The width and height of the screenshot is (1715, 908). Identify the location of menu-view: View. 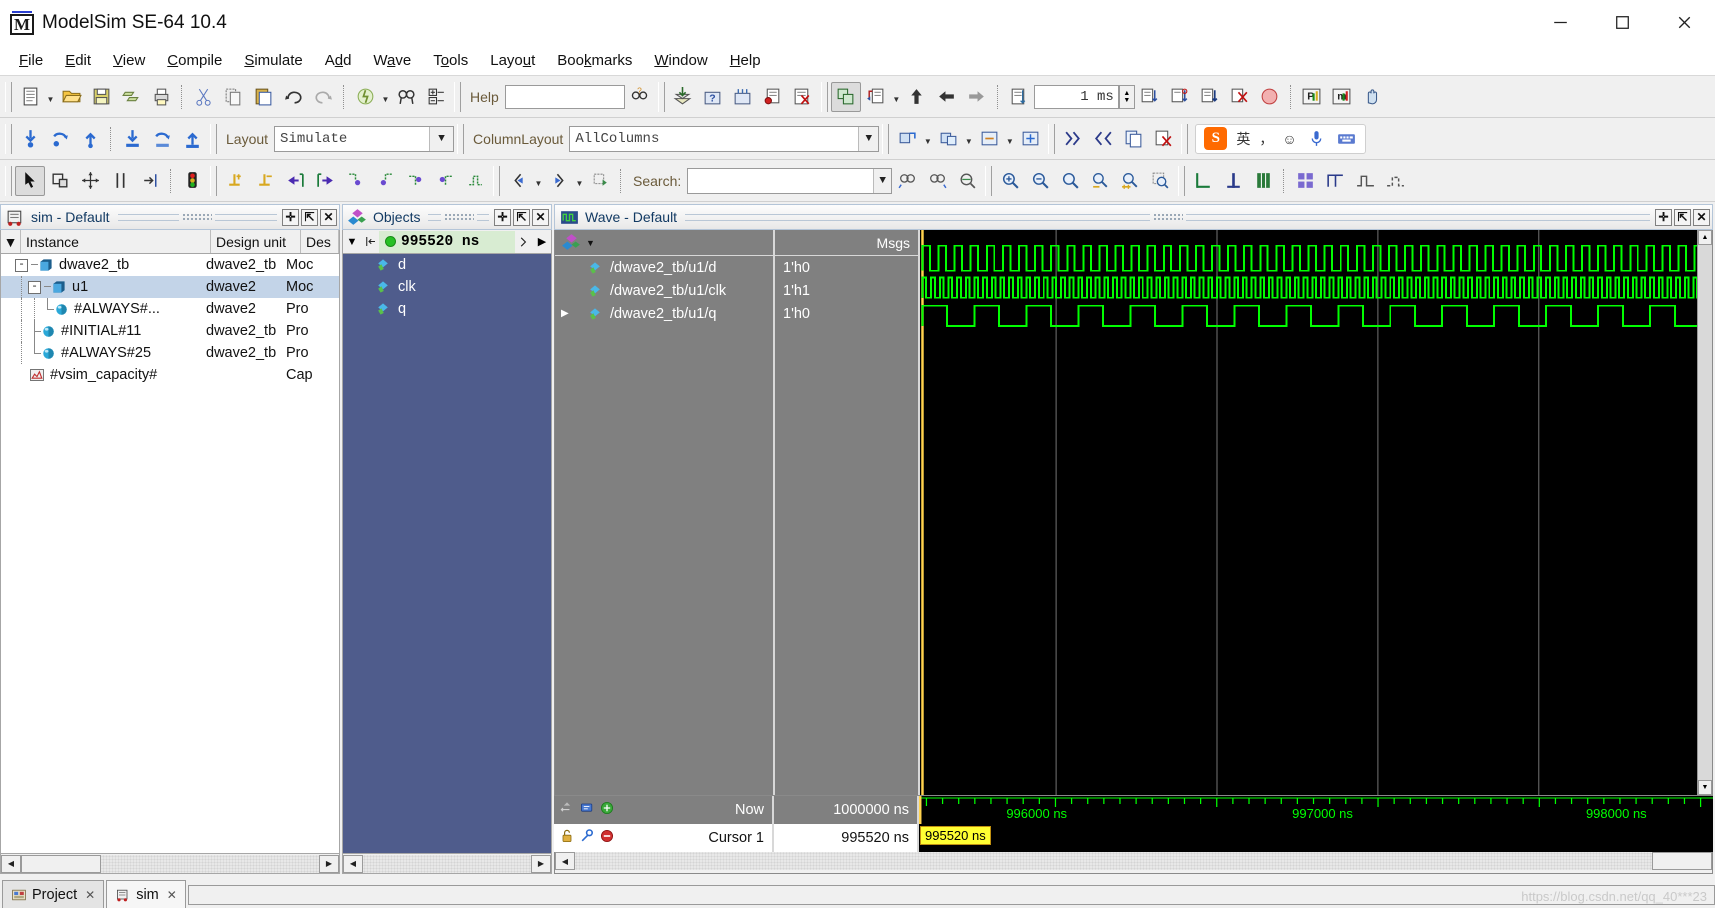
(129, 60).